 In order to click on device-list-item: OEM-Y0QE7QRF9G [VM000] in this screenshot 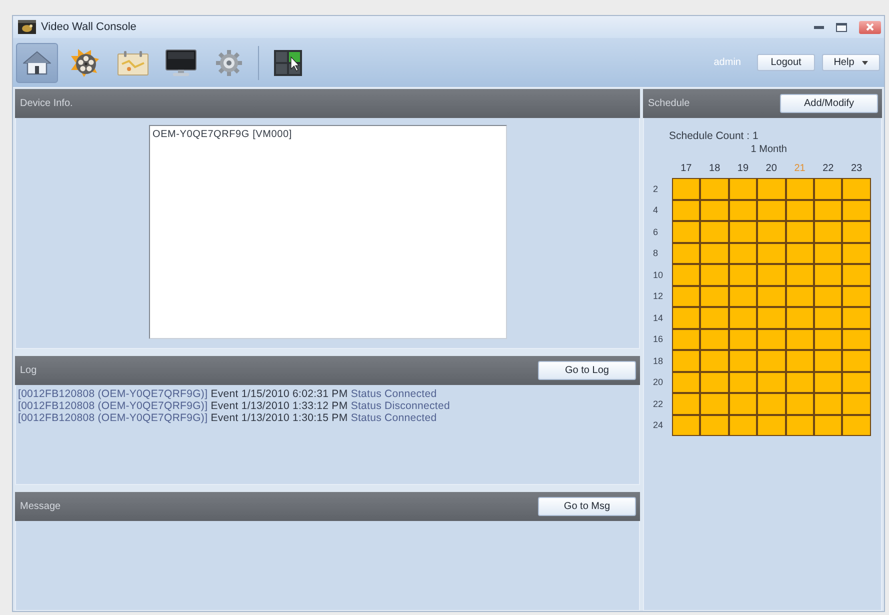, I will do `click(328, 134)`.